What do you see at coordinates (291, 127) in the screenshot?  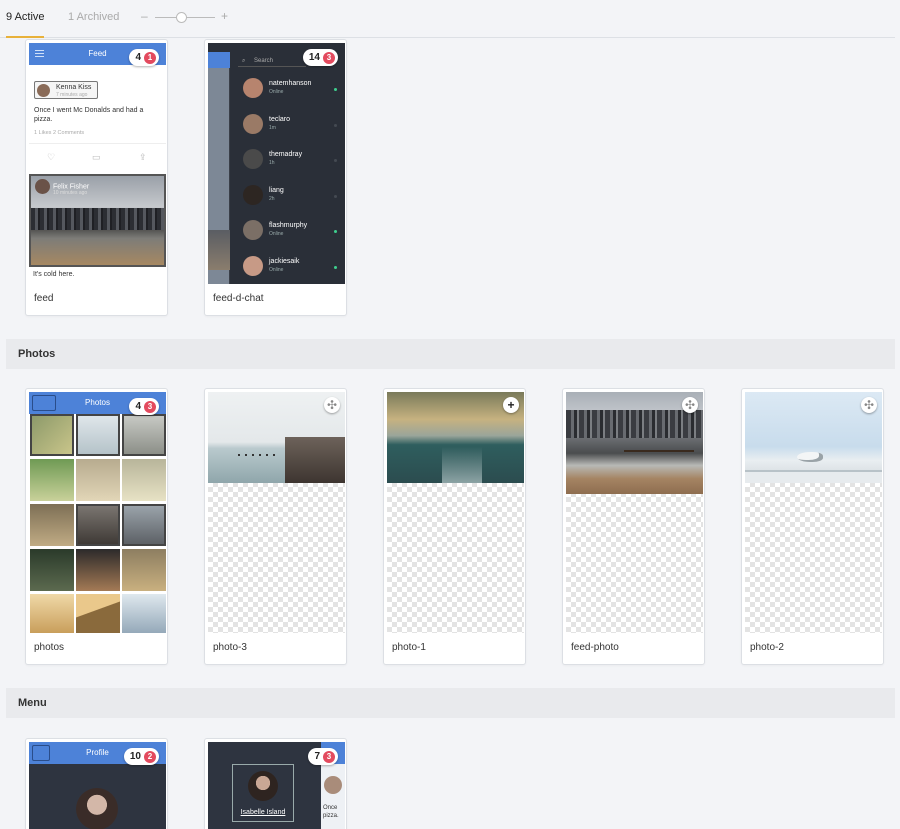 I see `contact-row: teclaro 1m` at bounding box center [291, 127].